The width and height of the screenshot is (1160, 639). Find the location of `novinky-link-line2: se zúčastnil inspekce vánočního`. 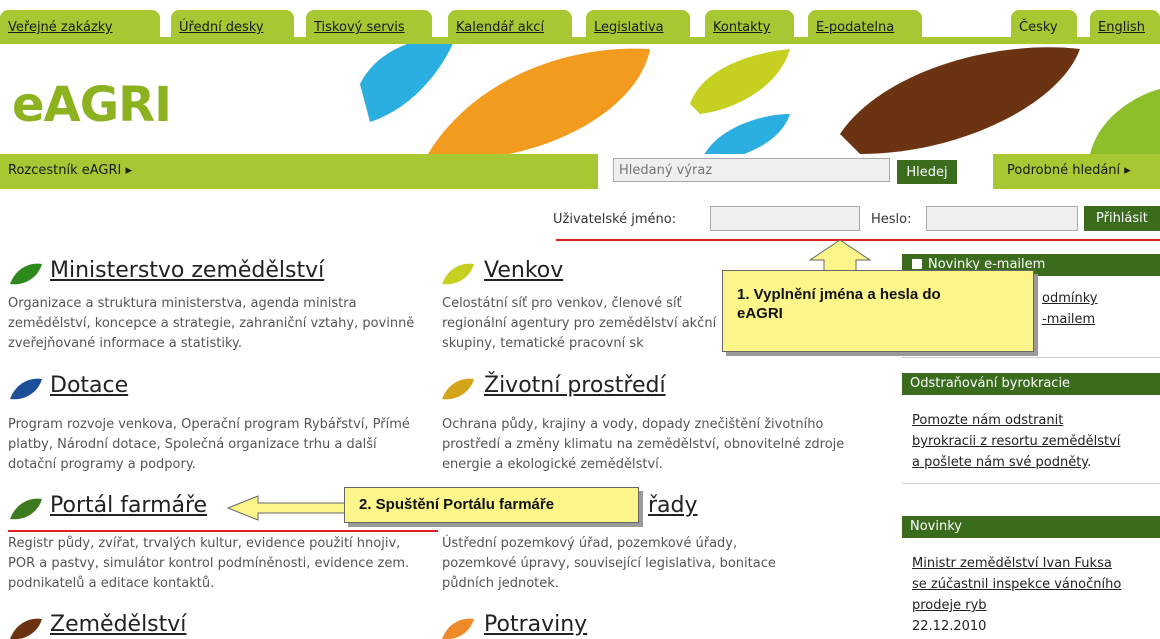

novinky-link-line2: se zúčastnil inspekce vánočního is located at coordinates (1016, 584).